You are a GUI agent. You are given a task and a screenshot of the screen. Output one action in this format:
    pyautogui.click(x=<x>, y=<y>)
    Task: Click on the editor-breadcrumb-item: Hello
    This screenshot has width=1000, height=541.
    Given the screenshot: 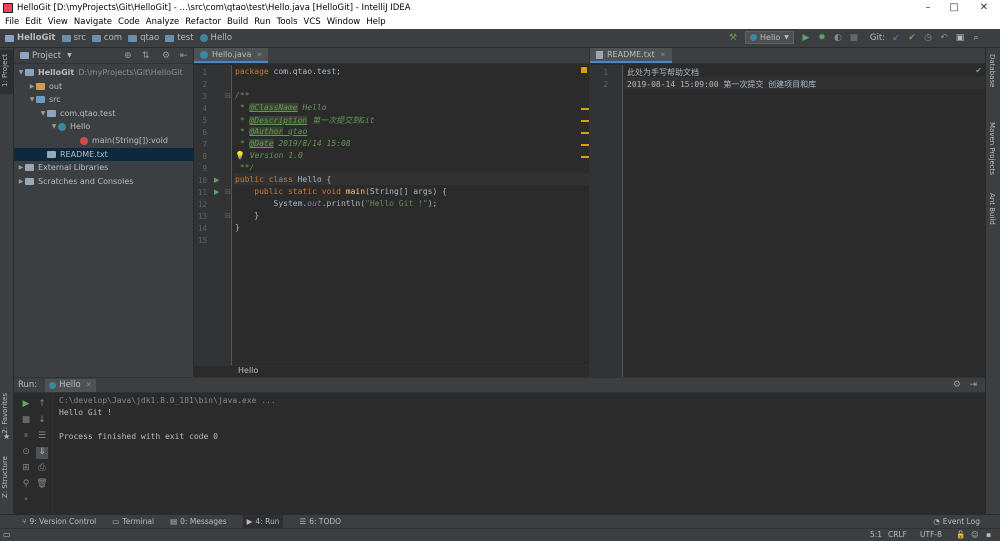 What is the action you would take?
    pyautogui.click(x=248, y=370)
    